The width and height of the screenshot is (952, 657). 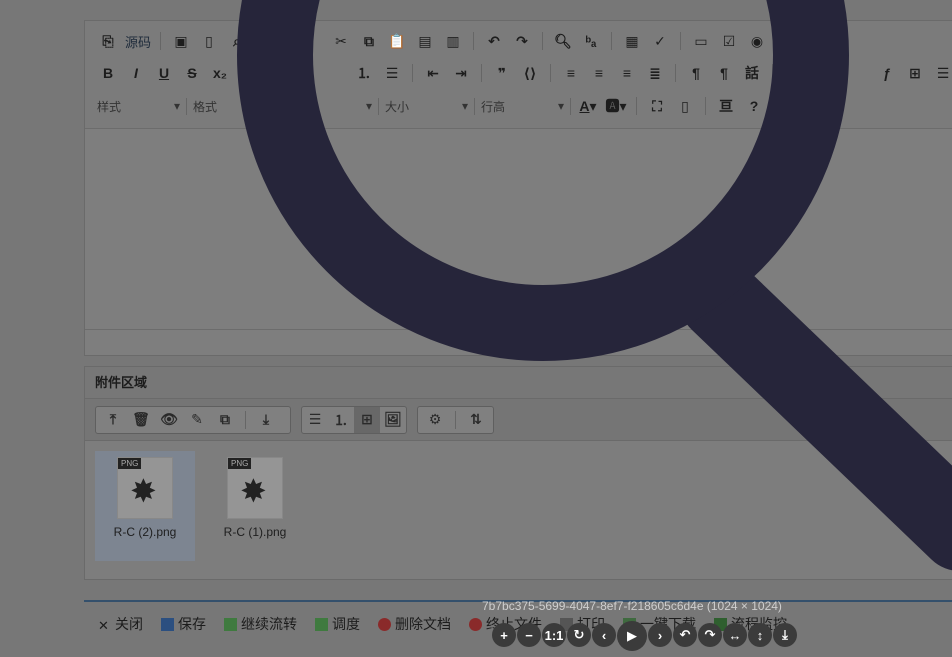 What do you see at coordinates (502, 73) in the screenshot?
I see `blockquote-icon: ❞` at bounding box center [502, 73].